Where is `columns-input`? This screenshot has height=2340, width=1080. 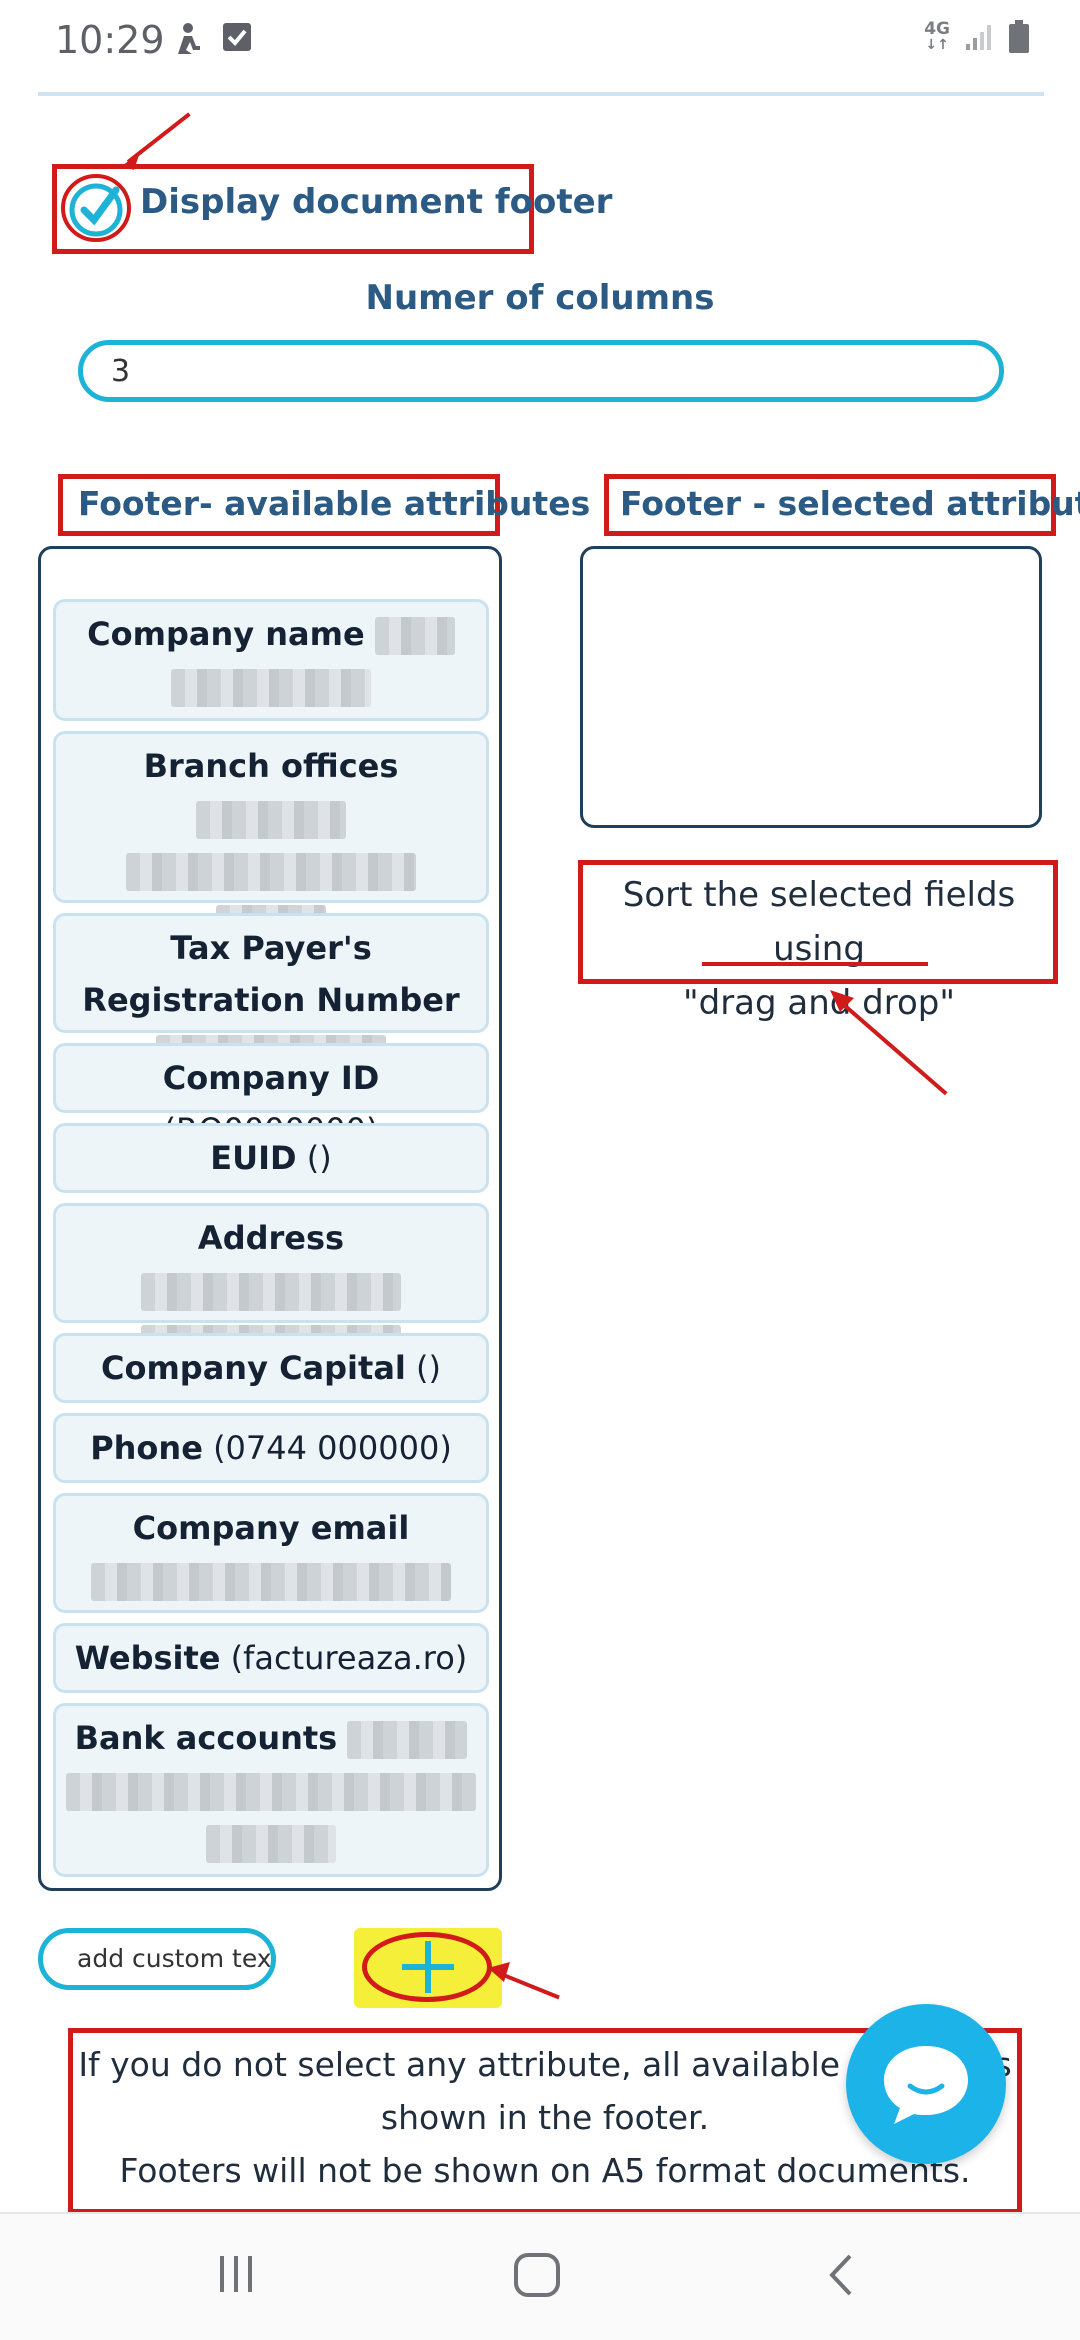
columns-input is located at coordinates (541, 371).